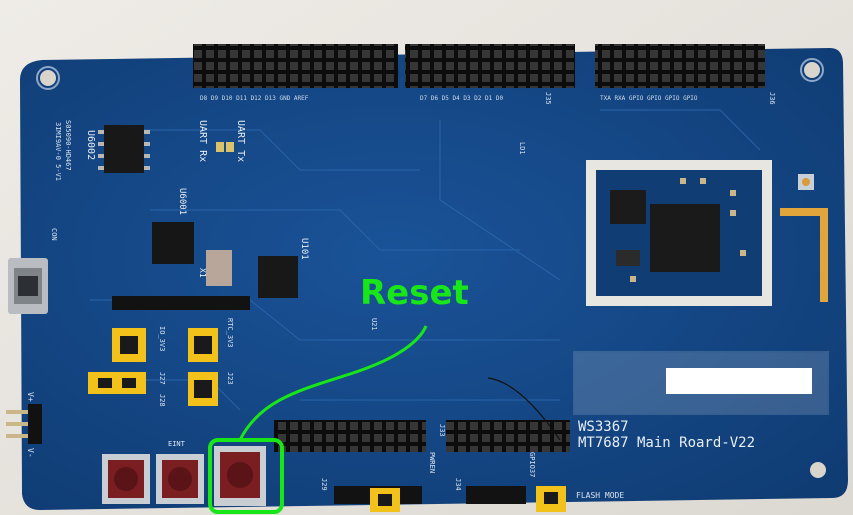  What do you see at coordinates (679, 233) in the screenshot?
I see `wifi-module` at bounding box center [679, 233].